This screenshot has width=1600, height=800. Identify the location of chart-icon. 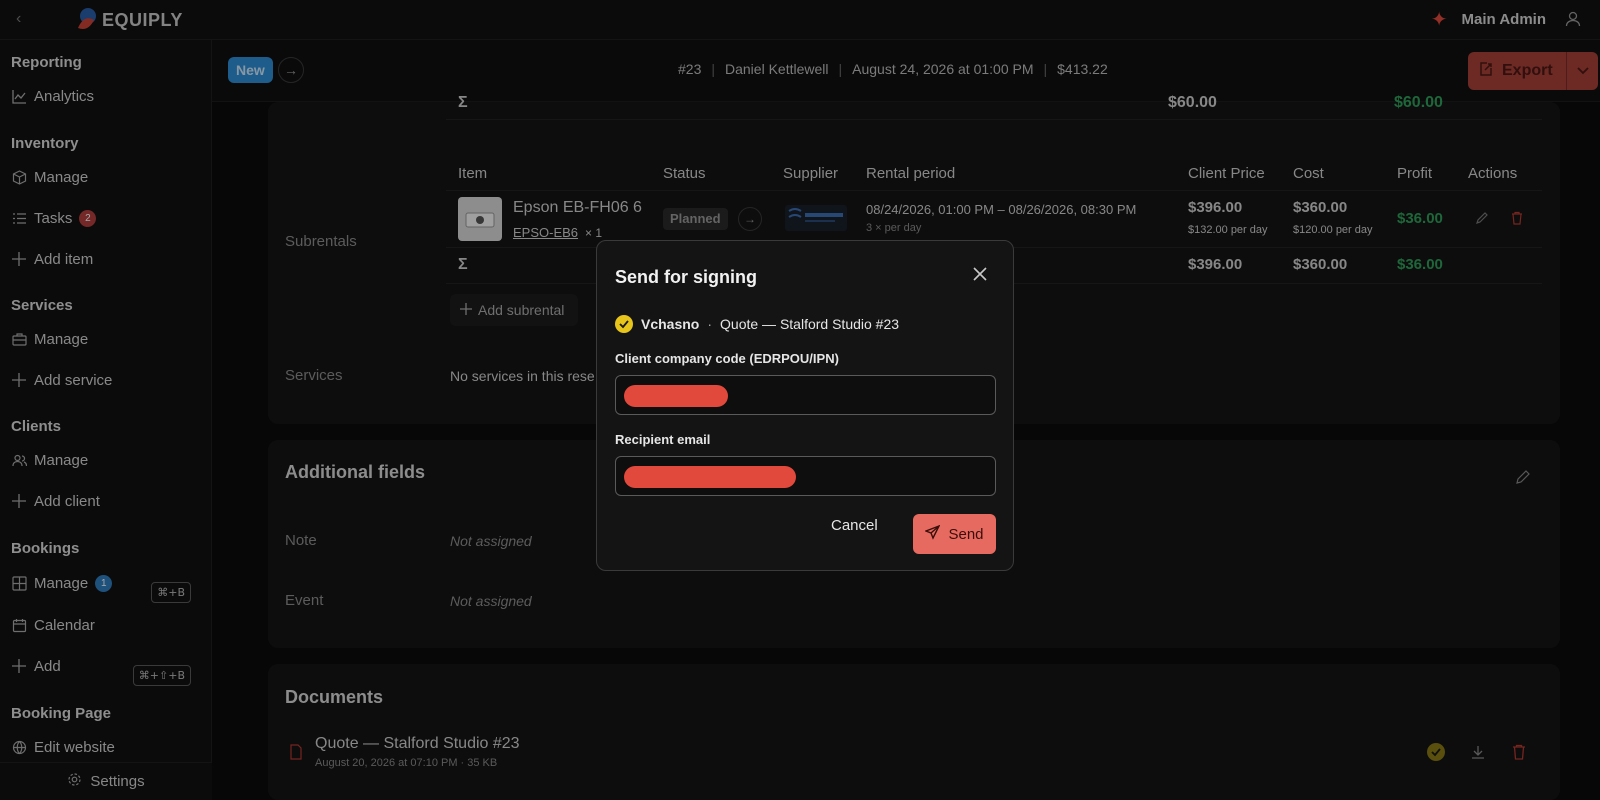
(19, 96).